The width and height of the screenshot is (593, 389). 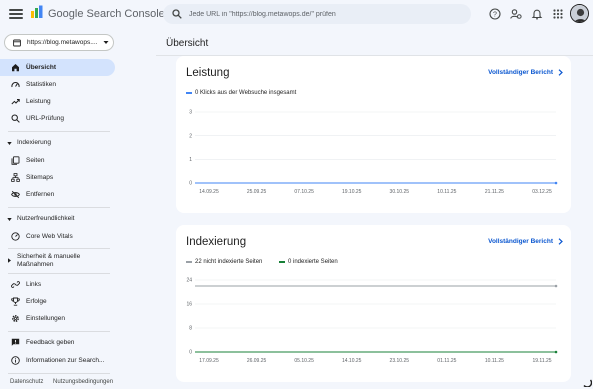 What do you see at coordinates (190, 136) in the screenshot?
I see `y-tick-label: 2` at bounding box center [190, 136].